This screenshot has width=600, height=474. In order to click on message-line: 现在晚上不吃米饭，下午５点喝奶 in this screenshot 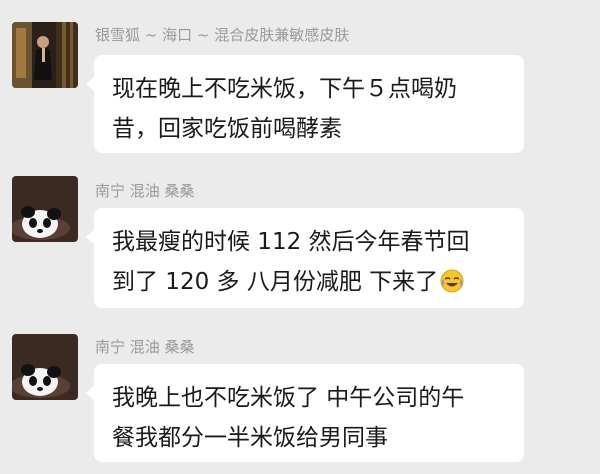, I will do `click(284, 89)`.